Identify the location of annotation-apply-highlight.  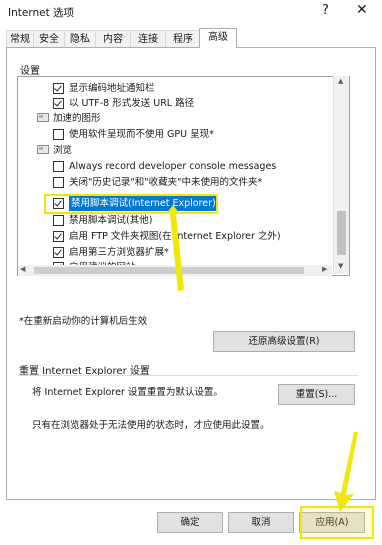
(337, 522).